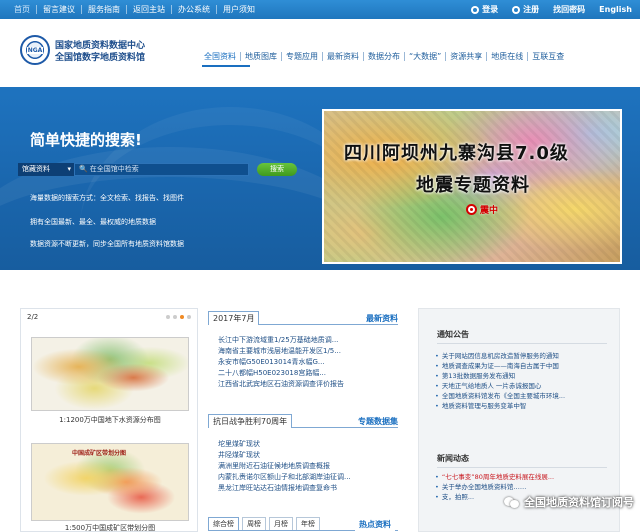  Describe the element at coordinates (375, 524) in the screenshot. I see `hot-data-more-link: 热点资料` at that location.